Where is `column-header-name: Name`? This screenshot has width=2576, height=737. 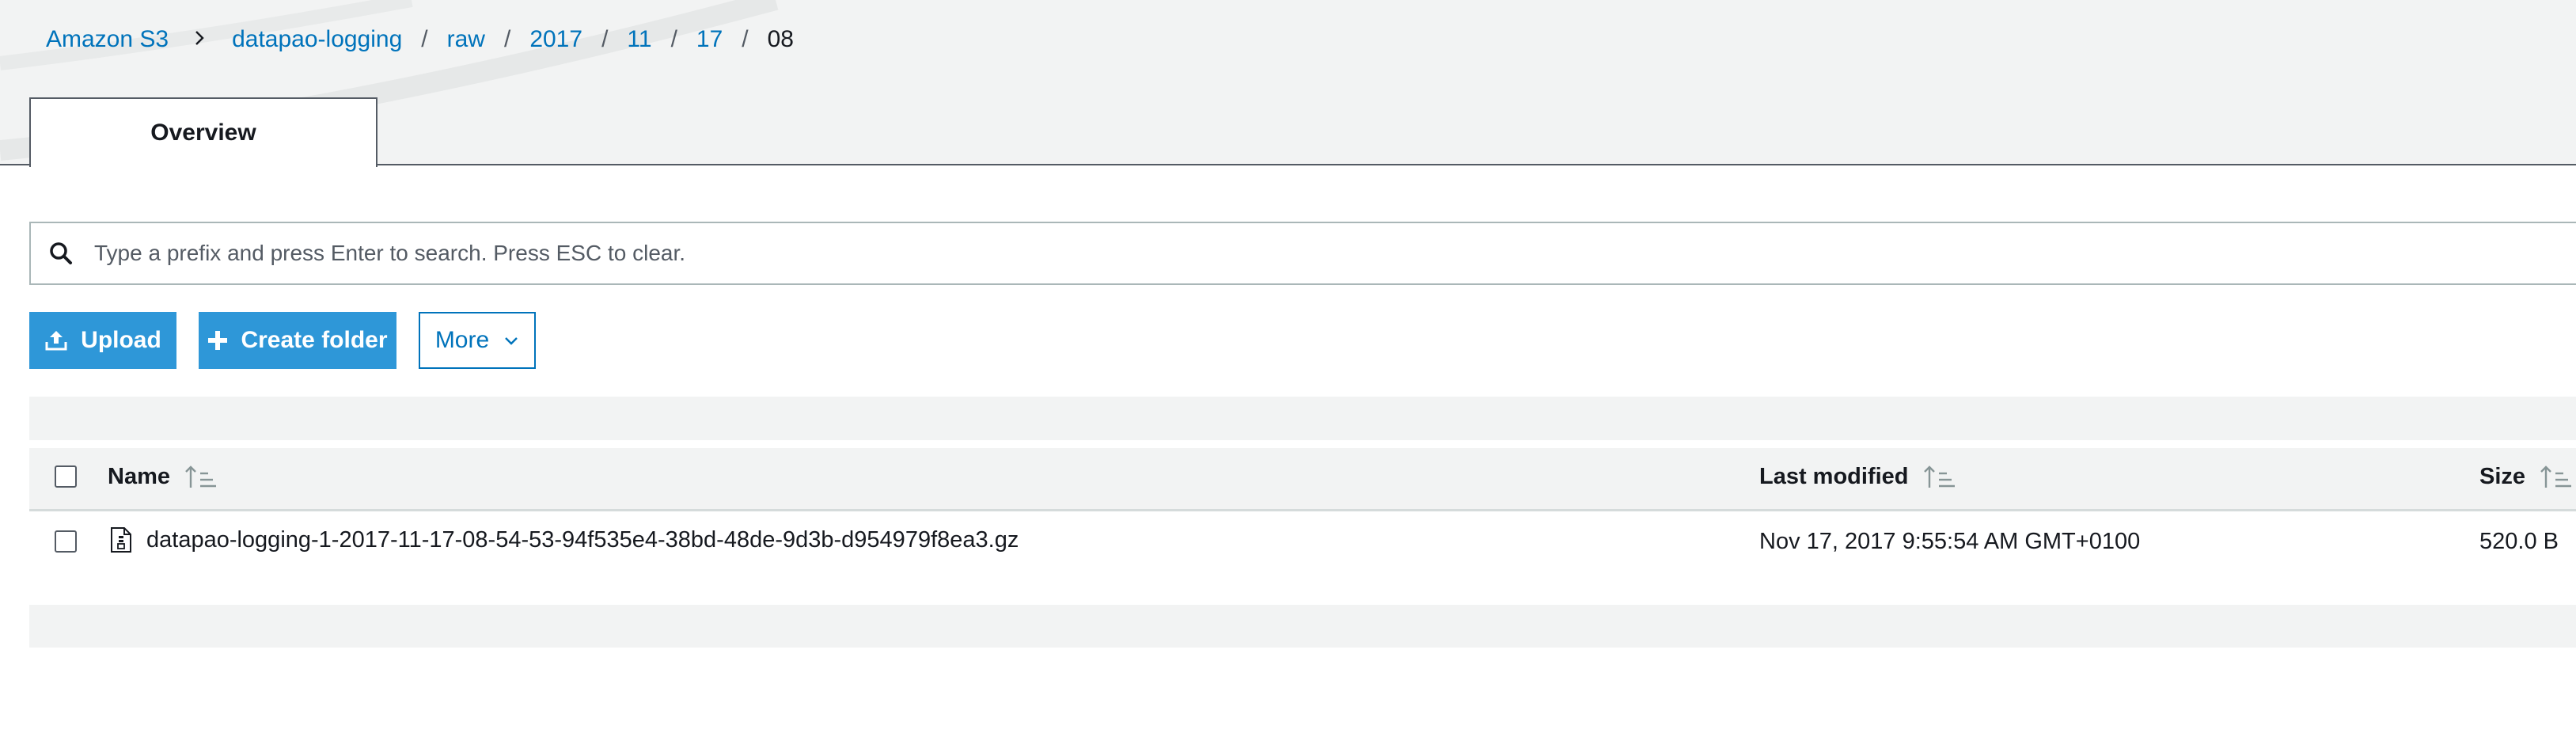 column-header-name: Name is located at coordinates (163, 476).